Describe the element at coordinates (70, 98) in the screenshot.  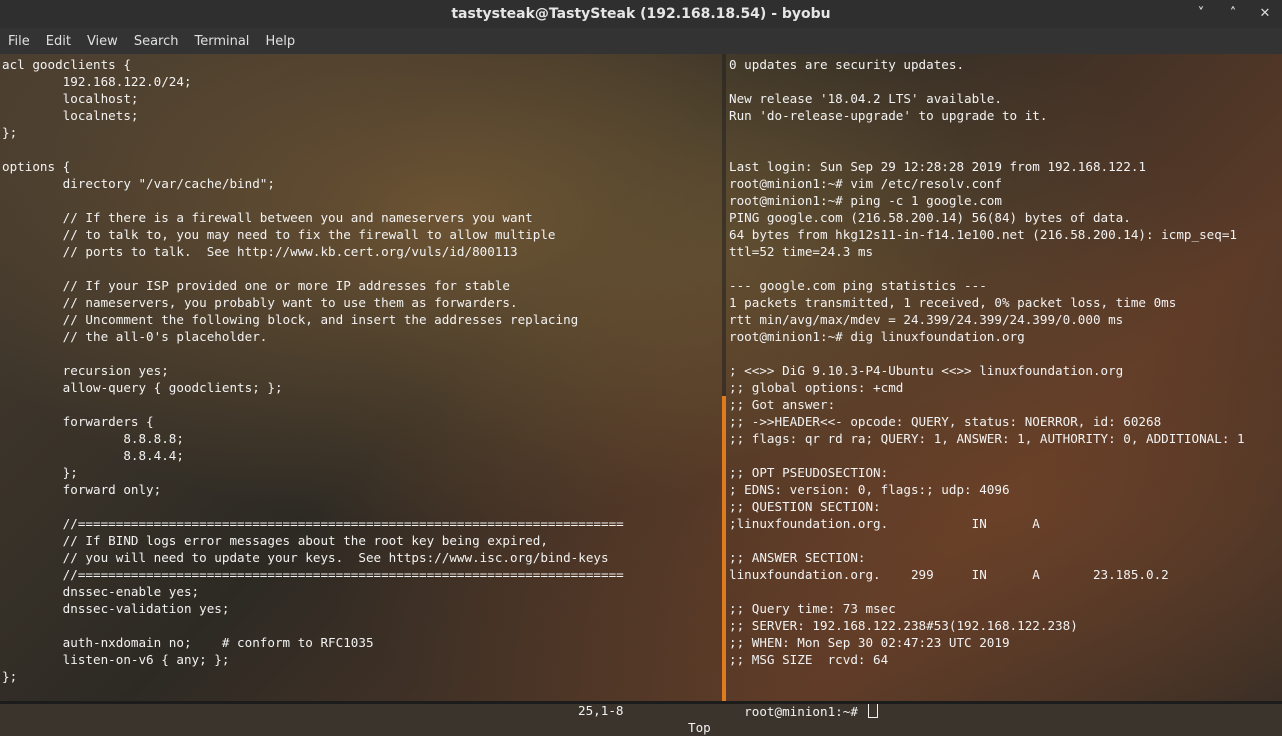
I see `vim-line: localhost;` at that location.